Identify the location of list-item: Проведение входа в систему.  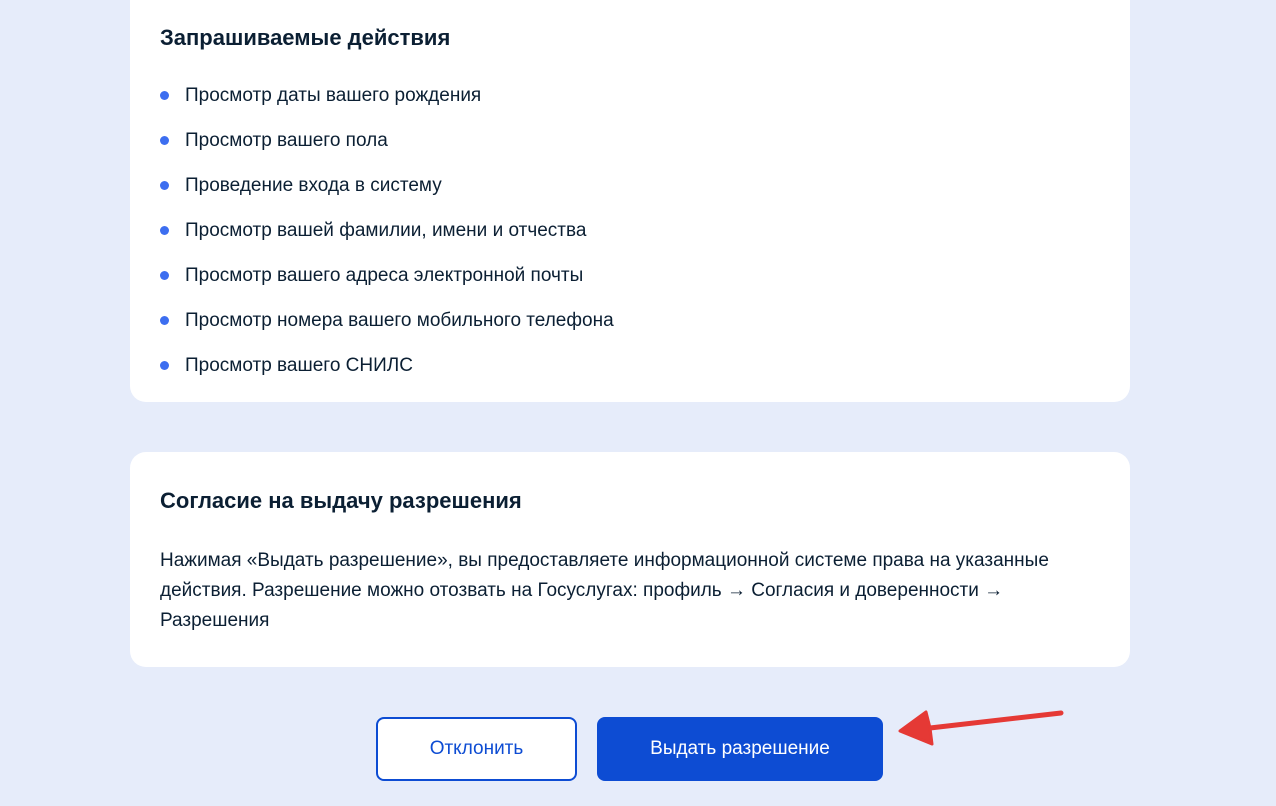
(630, 185).